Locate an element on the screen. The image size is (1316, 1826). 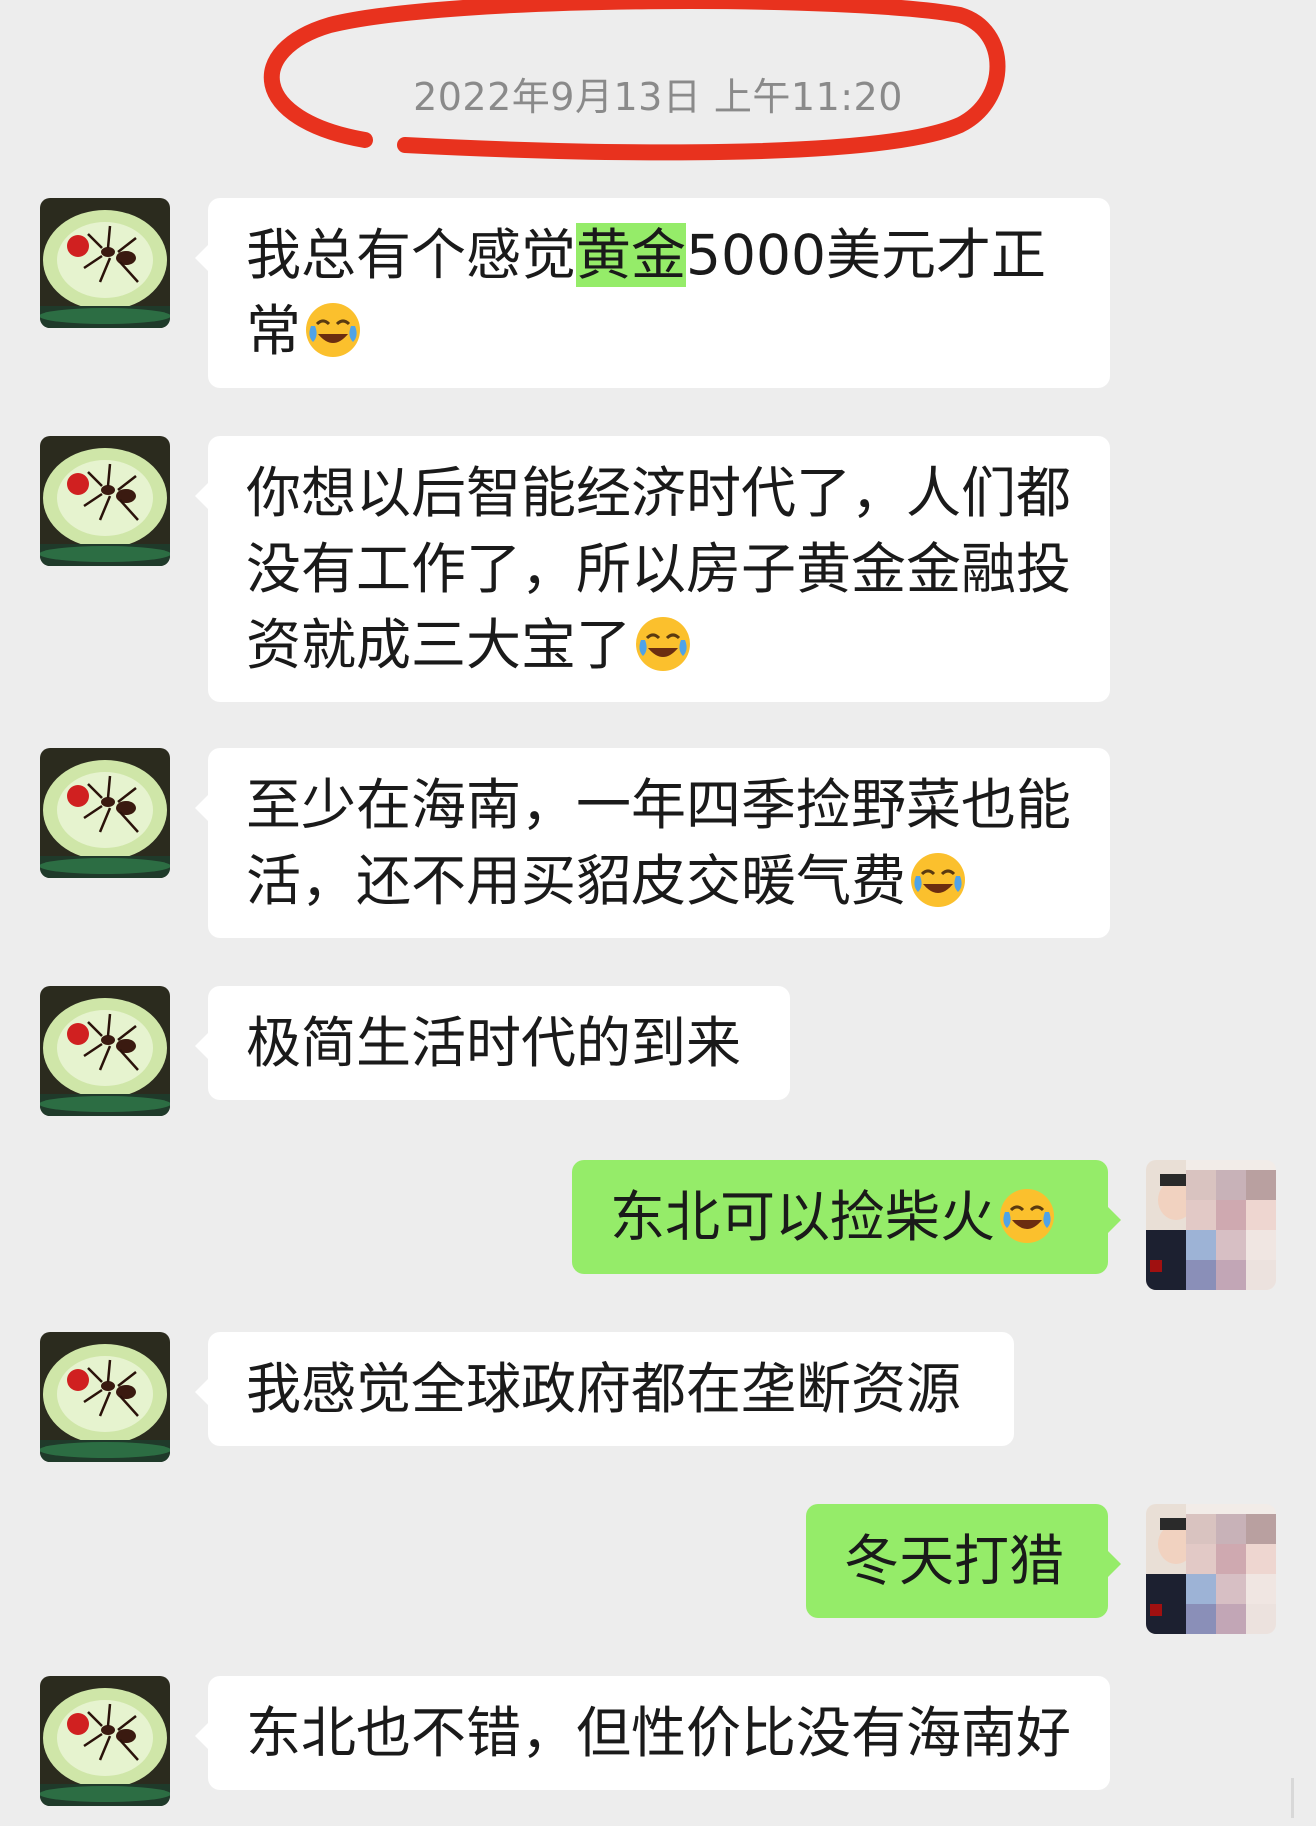
scroll-edge-mark is located at coordinates (1299, 1798).